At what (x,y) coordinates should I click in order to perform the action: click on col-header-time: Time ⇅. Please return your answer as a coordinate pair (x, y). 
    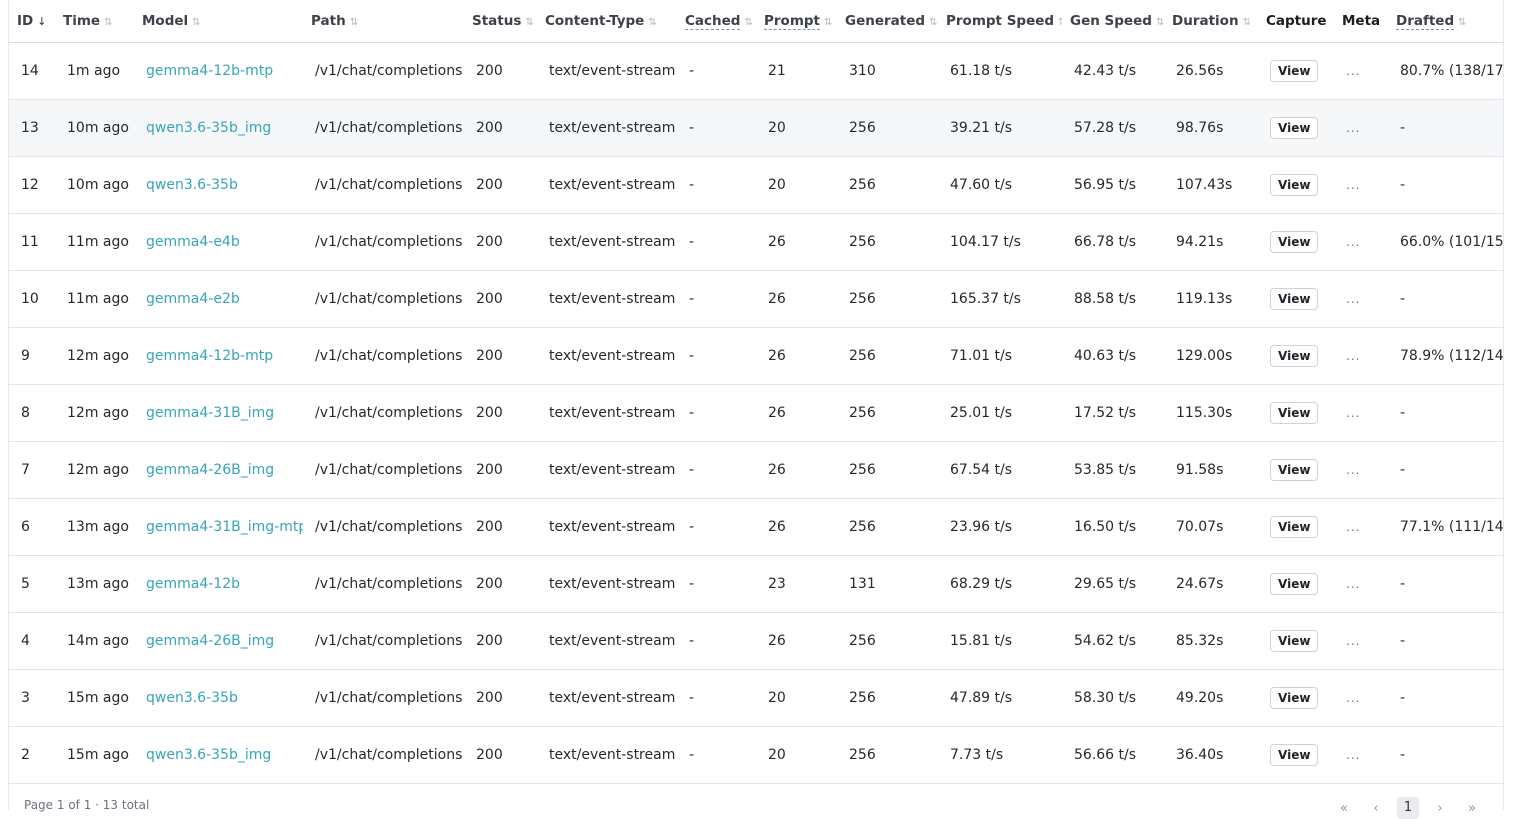
    Looking at the image, I should click on (94, 21).